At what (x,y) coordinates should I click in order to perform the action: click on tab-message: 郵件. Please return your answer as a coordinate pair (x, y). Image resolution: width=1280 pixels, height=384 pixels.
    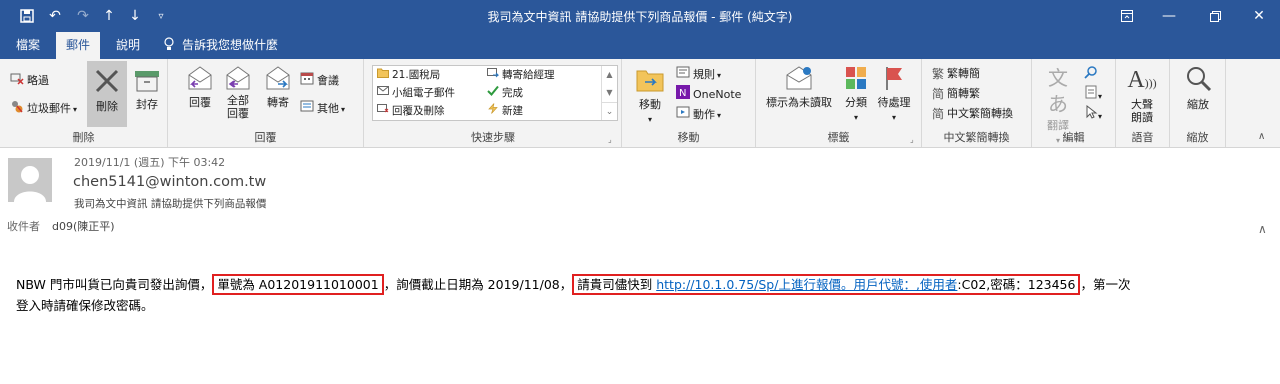
    Looking at the image, I should click on (78, 45).